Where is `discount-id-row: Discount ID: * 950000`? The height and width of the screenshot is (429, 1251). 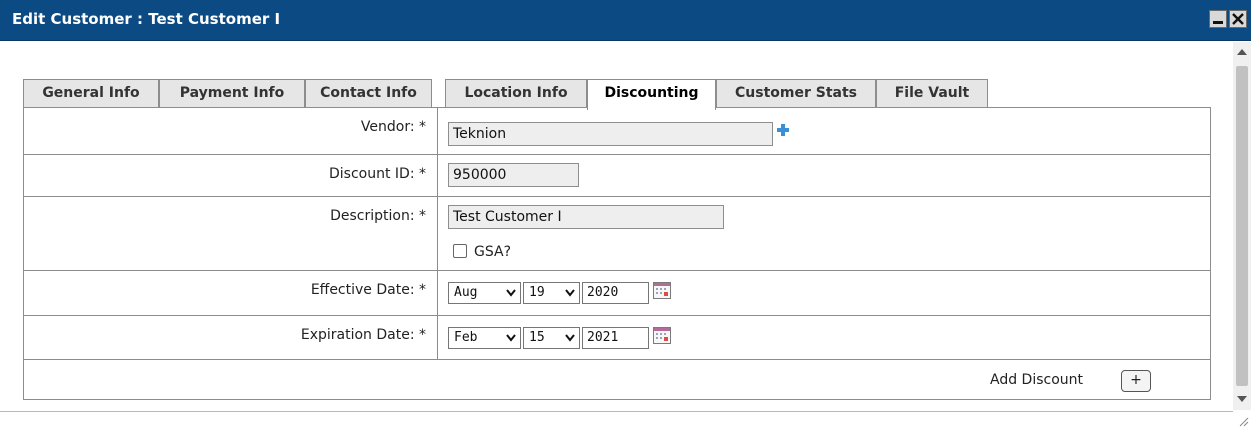 discount-id-row: Discount ID: * 950000 is located at coordinates (617, 176).